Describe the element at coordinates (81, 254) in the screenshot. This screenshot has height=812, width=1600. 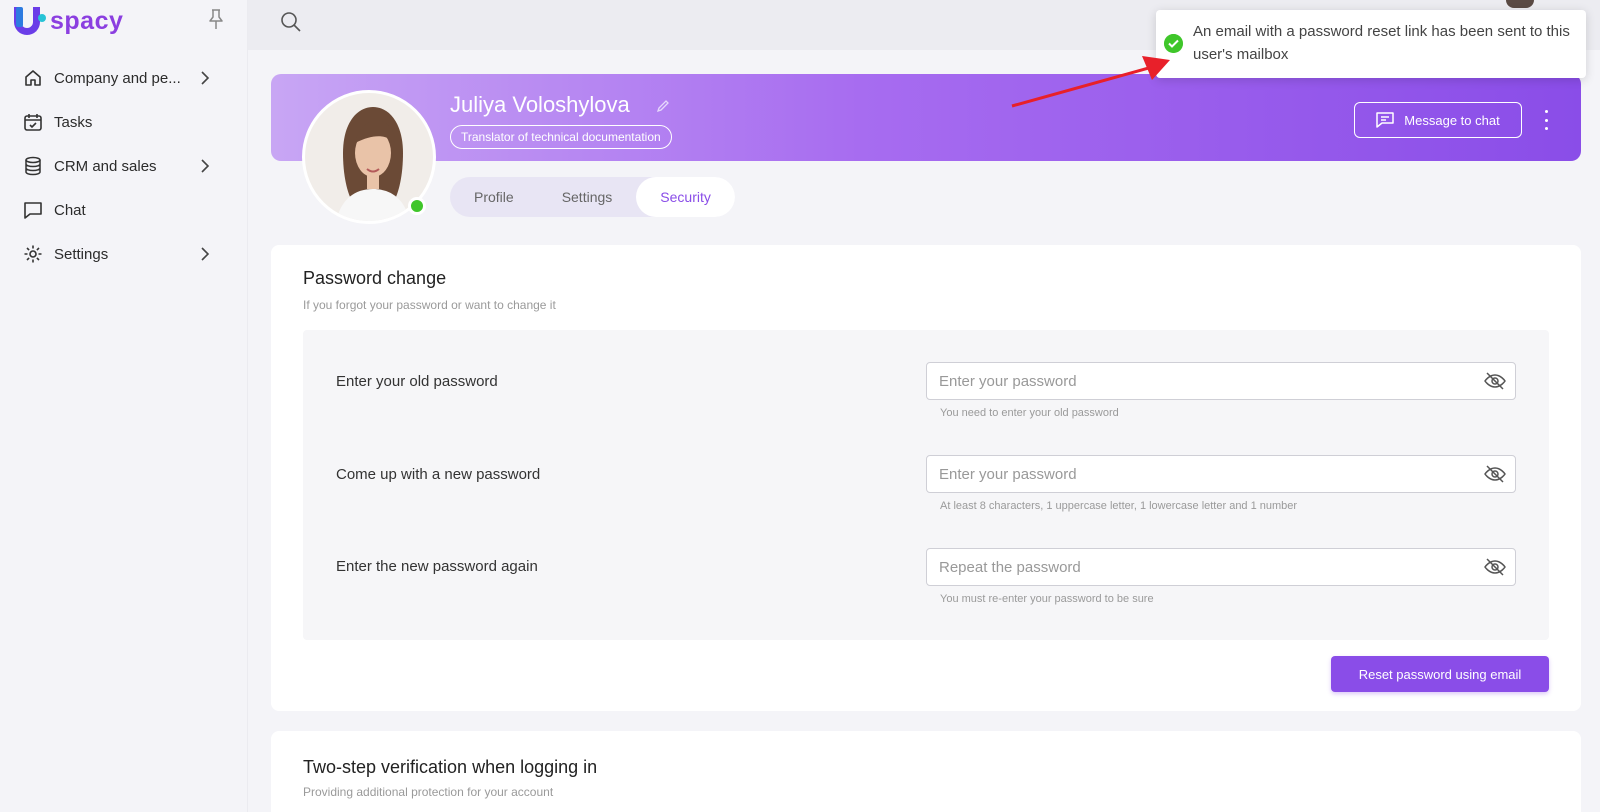
I see `sidebar-item-label: Settings` at that location.